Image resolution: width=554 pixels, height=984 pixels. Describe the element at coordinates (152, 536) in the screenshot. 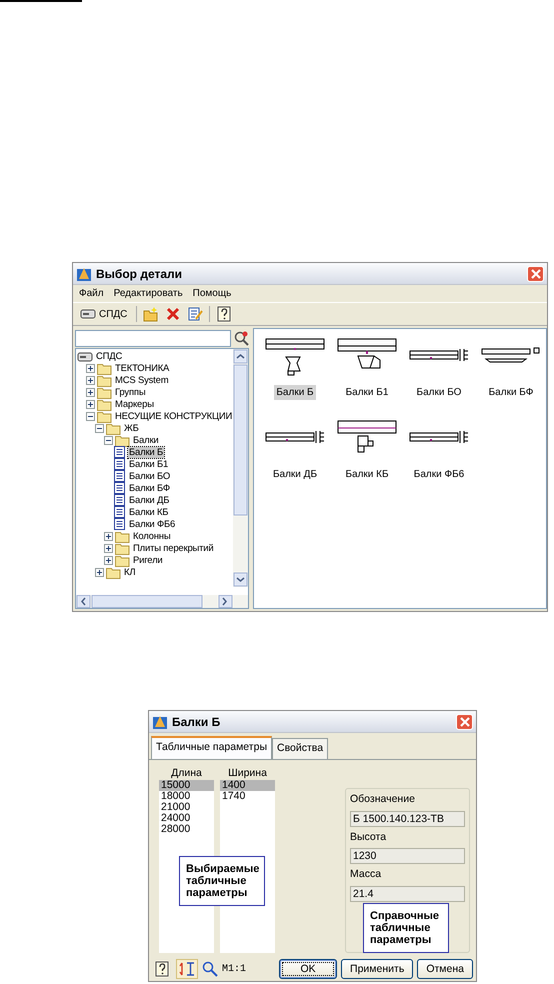

I see `tree-item: Колонны` at that location.